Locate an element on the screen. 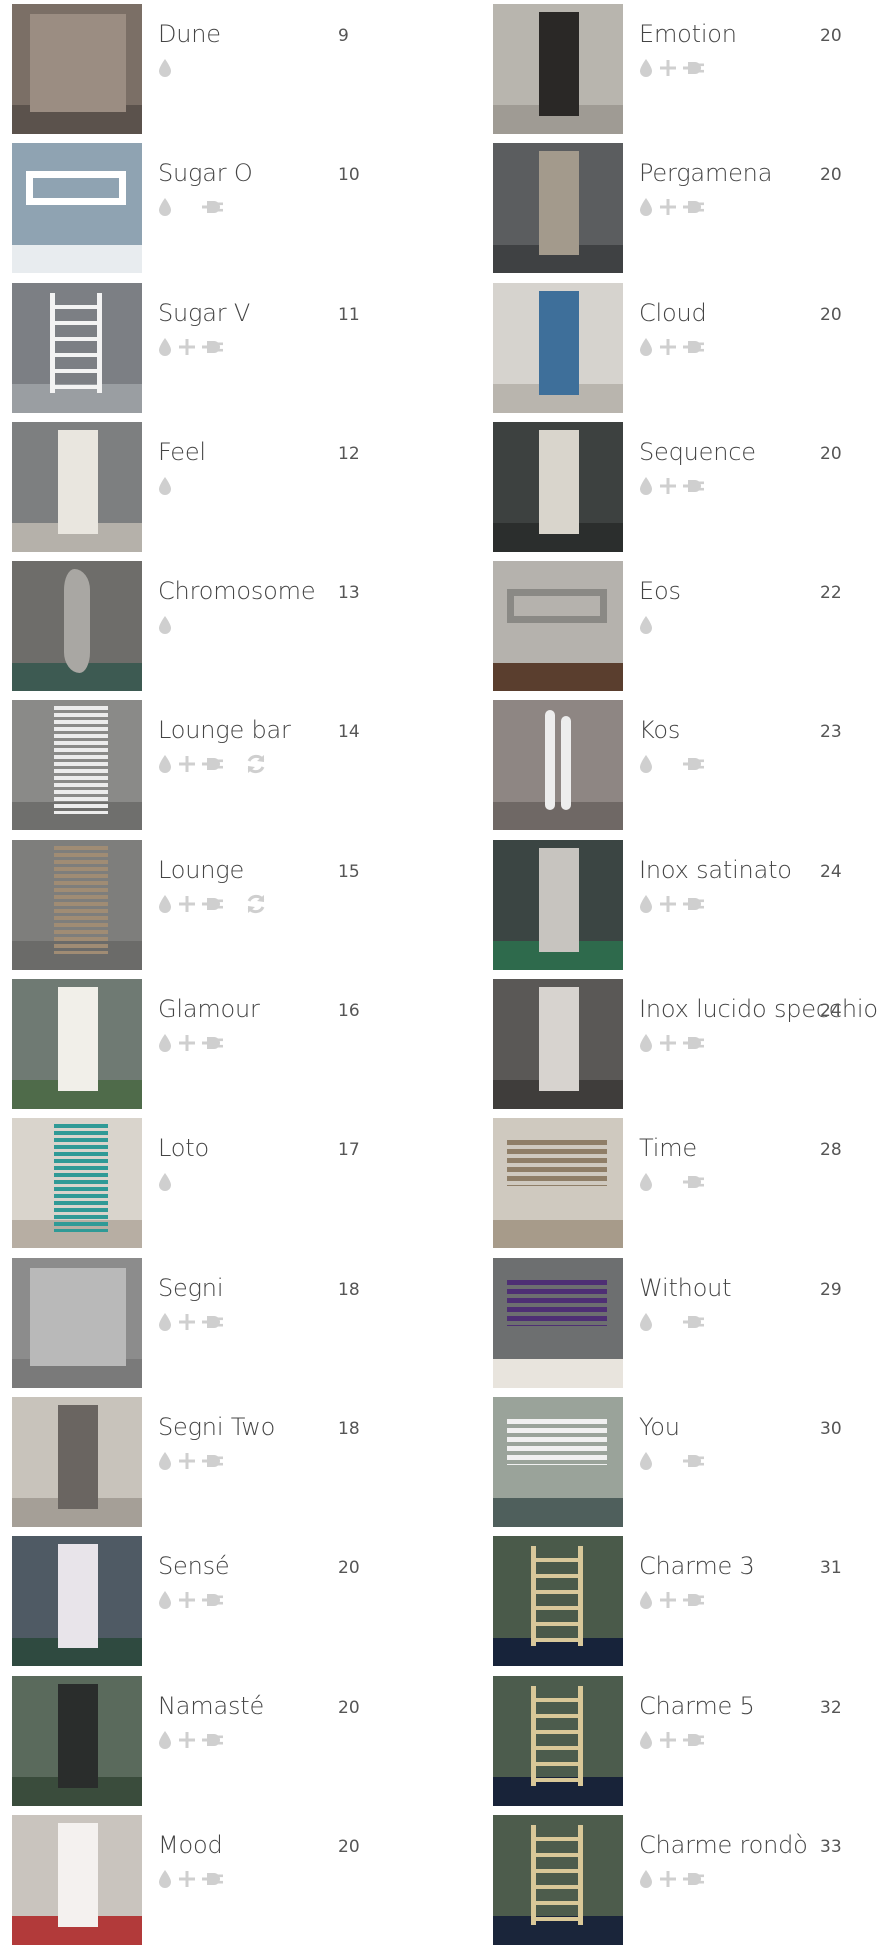 The width and height of the screenshot is (890, 1953). product-name: Dune is located at coordinates (189, 34).